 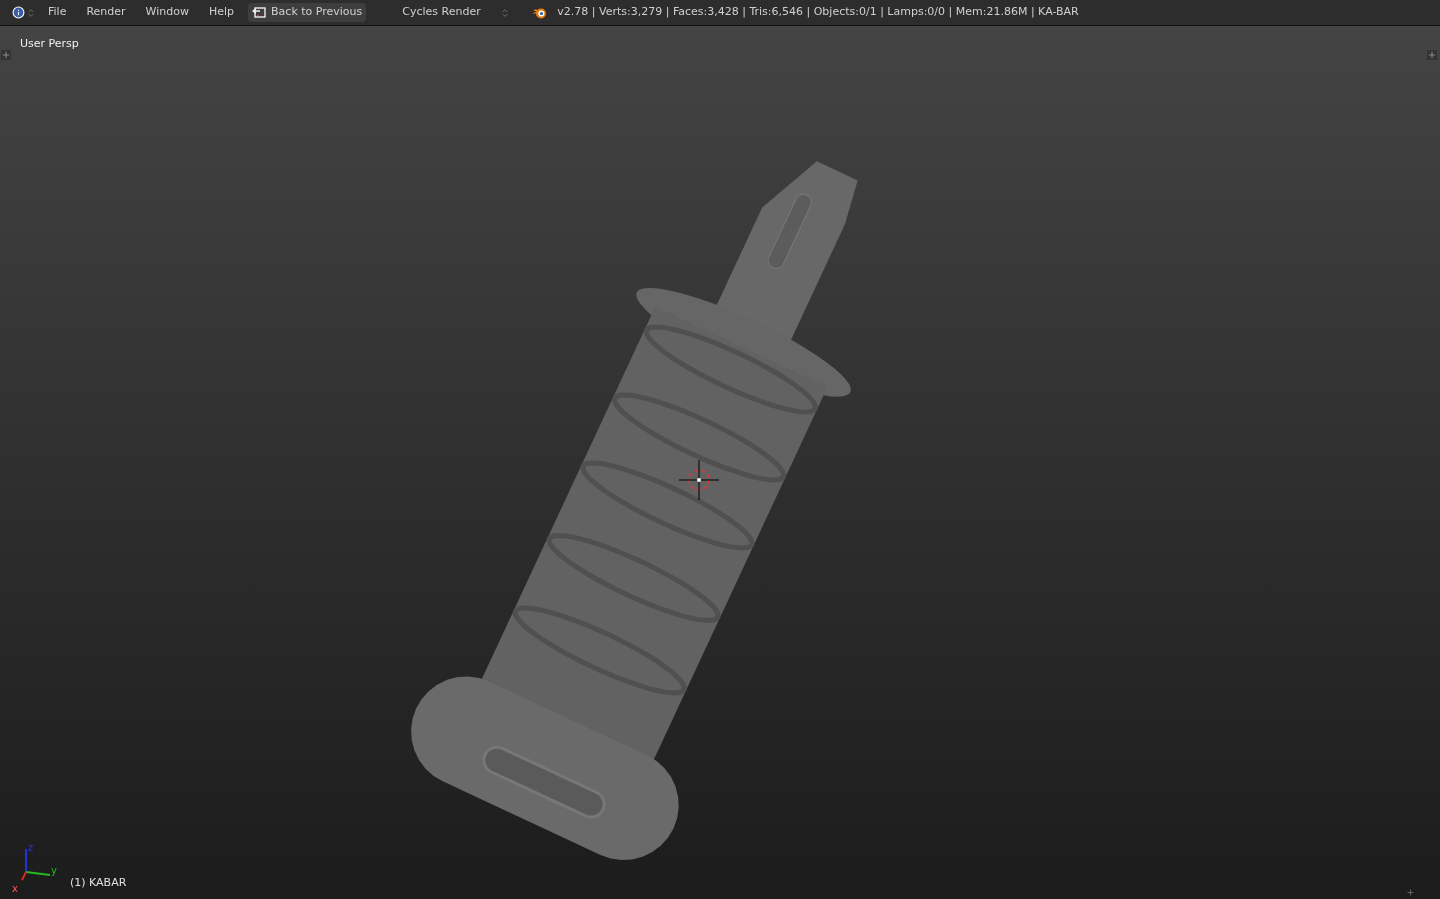 What do you see at coordinates (98, 882) in the screenshot?
I see `object-label: (1) KABAR` at bounding box center [98, 882].